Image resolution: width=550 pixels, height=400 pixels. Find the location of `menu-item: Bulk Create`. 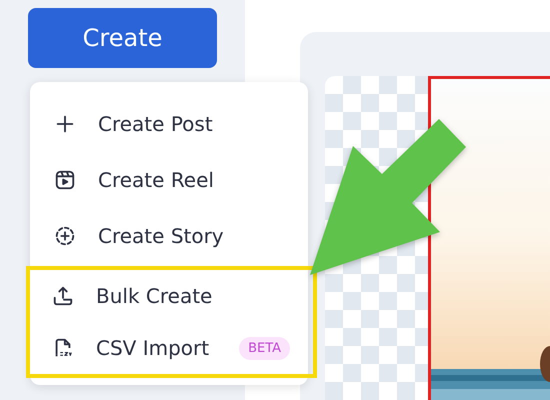

menu-item: Bulk Create is located at coordinates (171, 296).